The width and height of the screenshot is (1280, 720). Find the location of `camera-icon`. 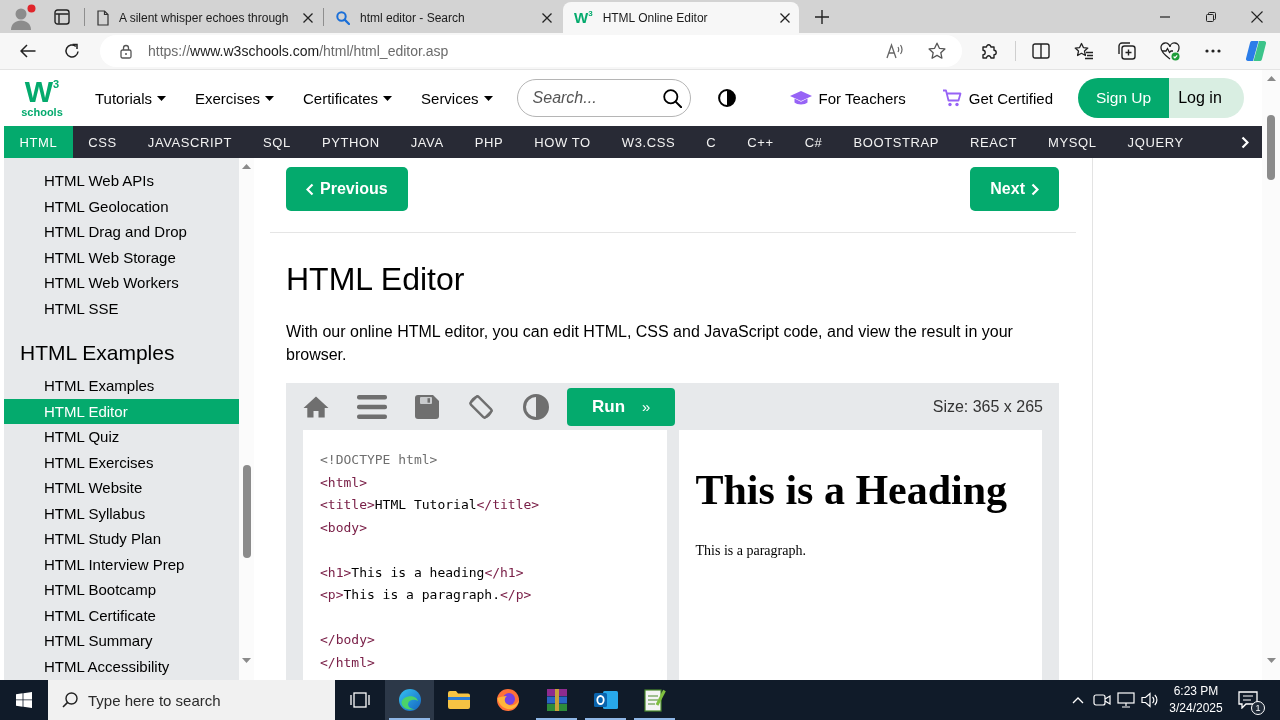

camera-icon is located at coordinates (1102, 700).